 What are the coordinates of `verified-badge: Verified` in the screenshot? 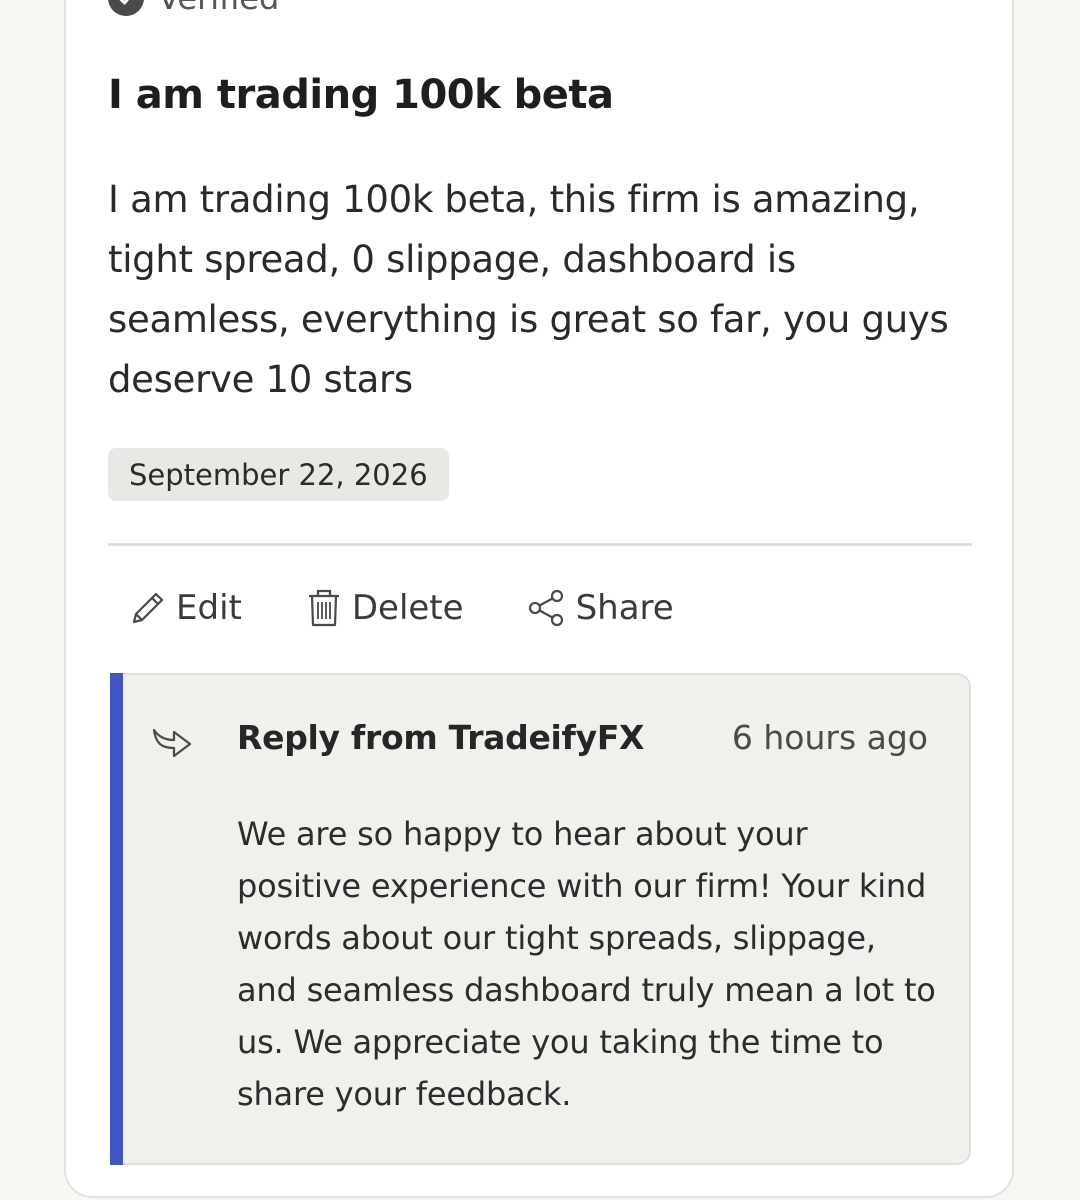 It's located at (193, 9).